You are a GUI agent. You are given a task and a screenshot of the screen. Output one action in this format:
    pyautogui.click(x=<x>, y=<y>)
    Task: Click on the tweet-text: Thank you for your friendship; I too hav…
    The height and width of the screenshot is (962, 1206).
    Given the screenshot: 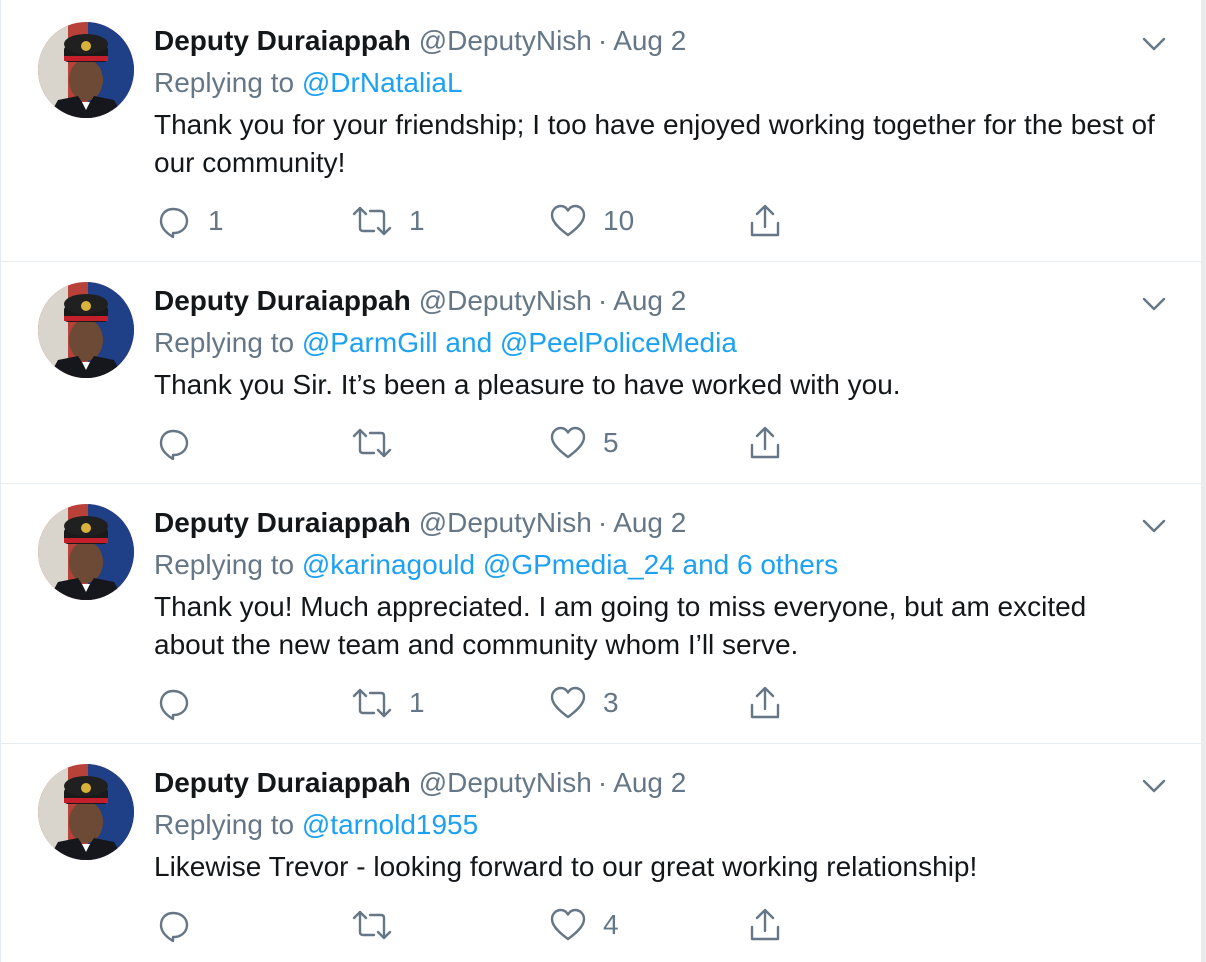 What is the action you would take?
    pyautogui.click(x=654, y=143)
    